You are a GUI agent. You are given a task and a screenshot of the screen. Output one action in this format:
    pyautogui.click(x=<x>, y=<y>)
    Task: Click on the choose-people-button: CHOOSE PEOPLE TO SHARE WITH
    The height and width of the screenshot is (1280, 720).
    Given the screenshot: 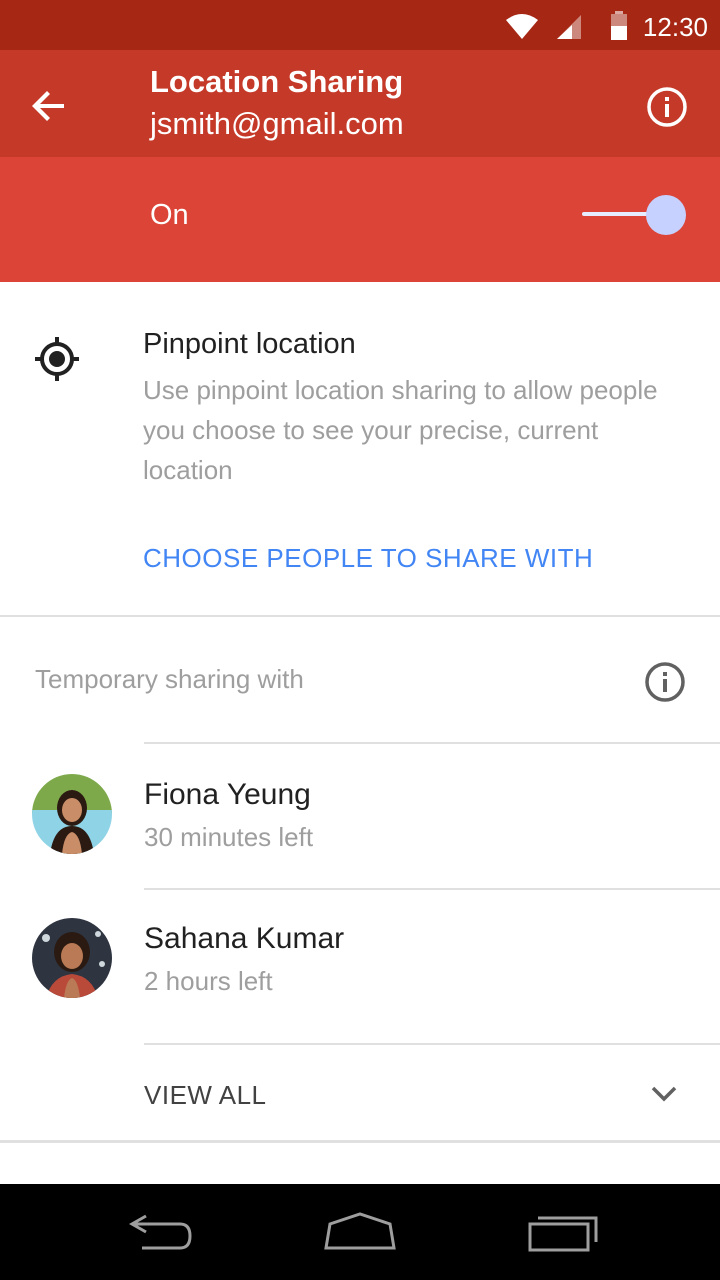 What is the action you would take?
    pyautogui.click(x=368, y=558)
    